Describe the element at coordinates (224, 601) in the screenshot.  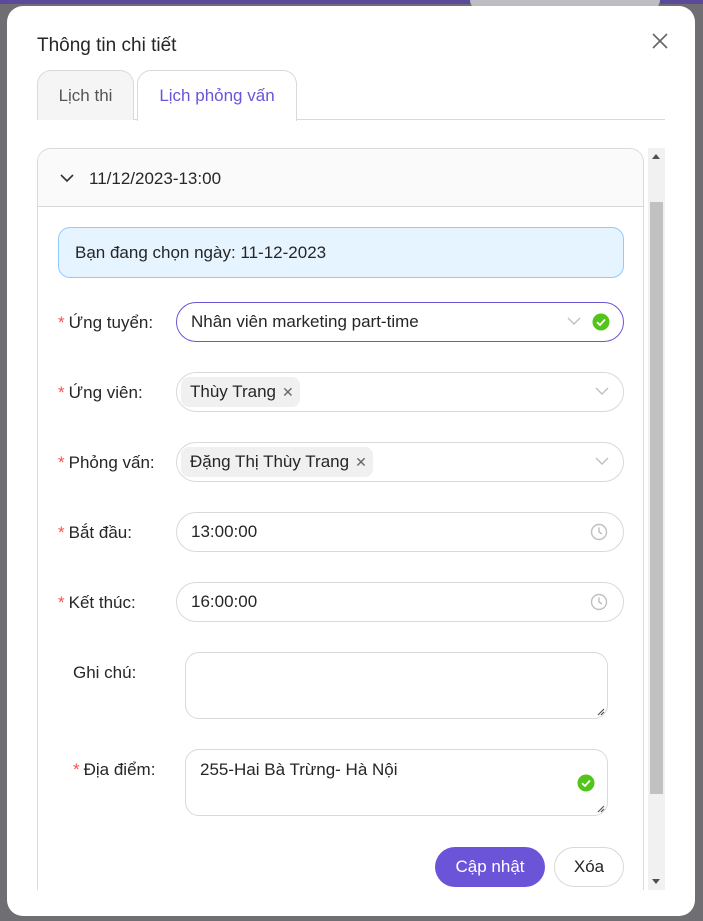
I see `end-time-value: 16:00:00` at that location.